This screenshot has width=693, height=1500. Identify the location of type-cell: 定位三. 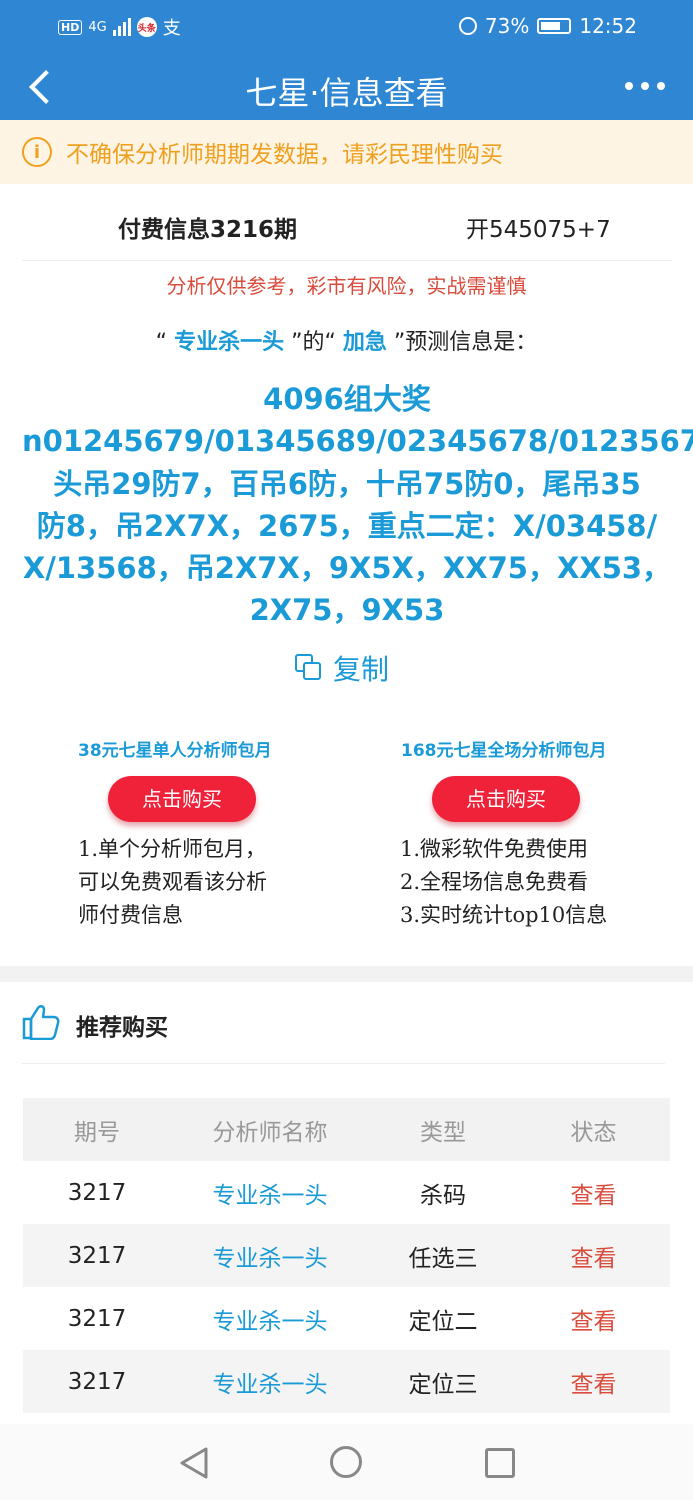
(443, 1384).